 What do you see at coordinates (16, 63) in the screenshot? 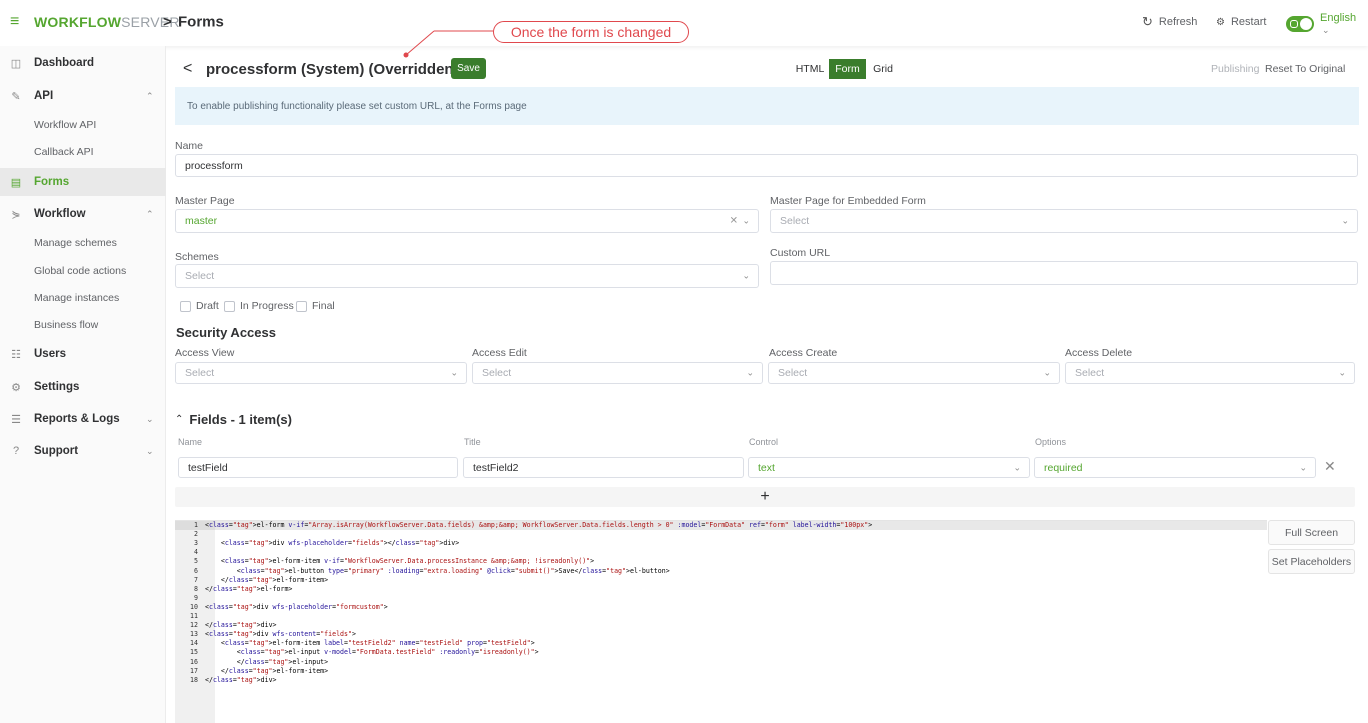
I see `dashboard-icon: ◫` at bounding box center [16, 63].